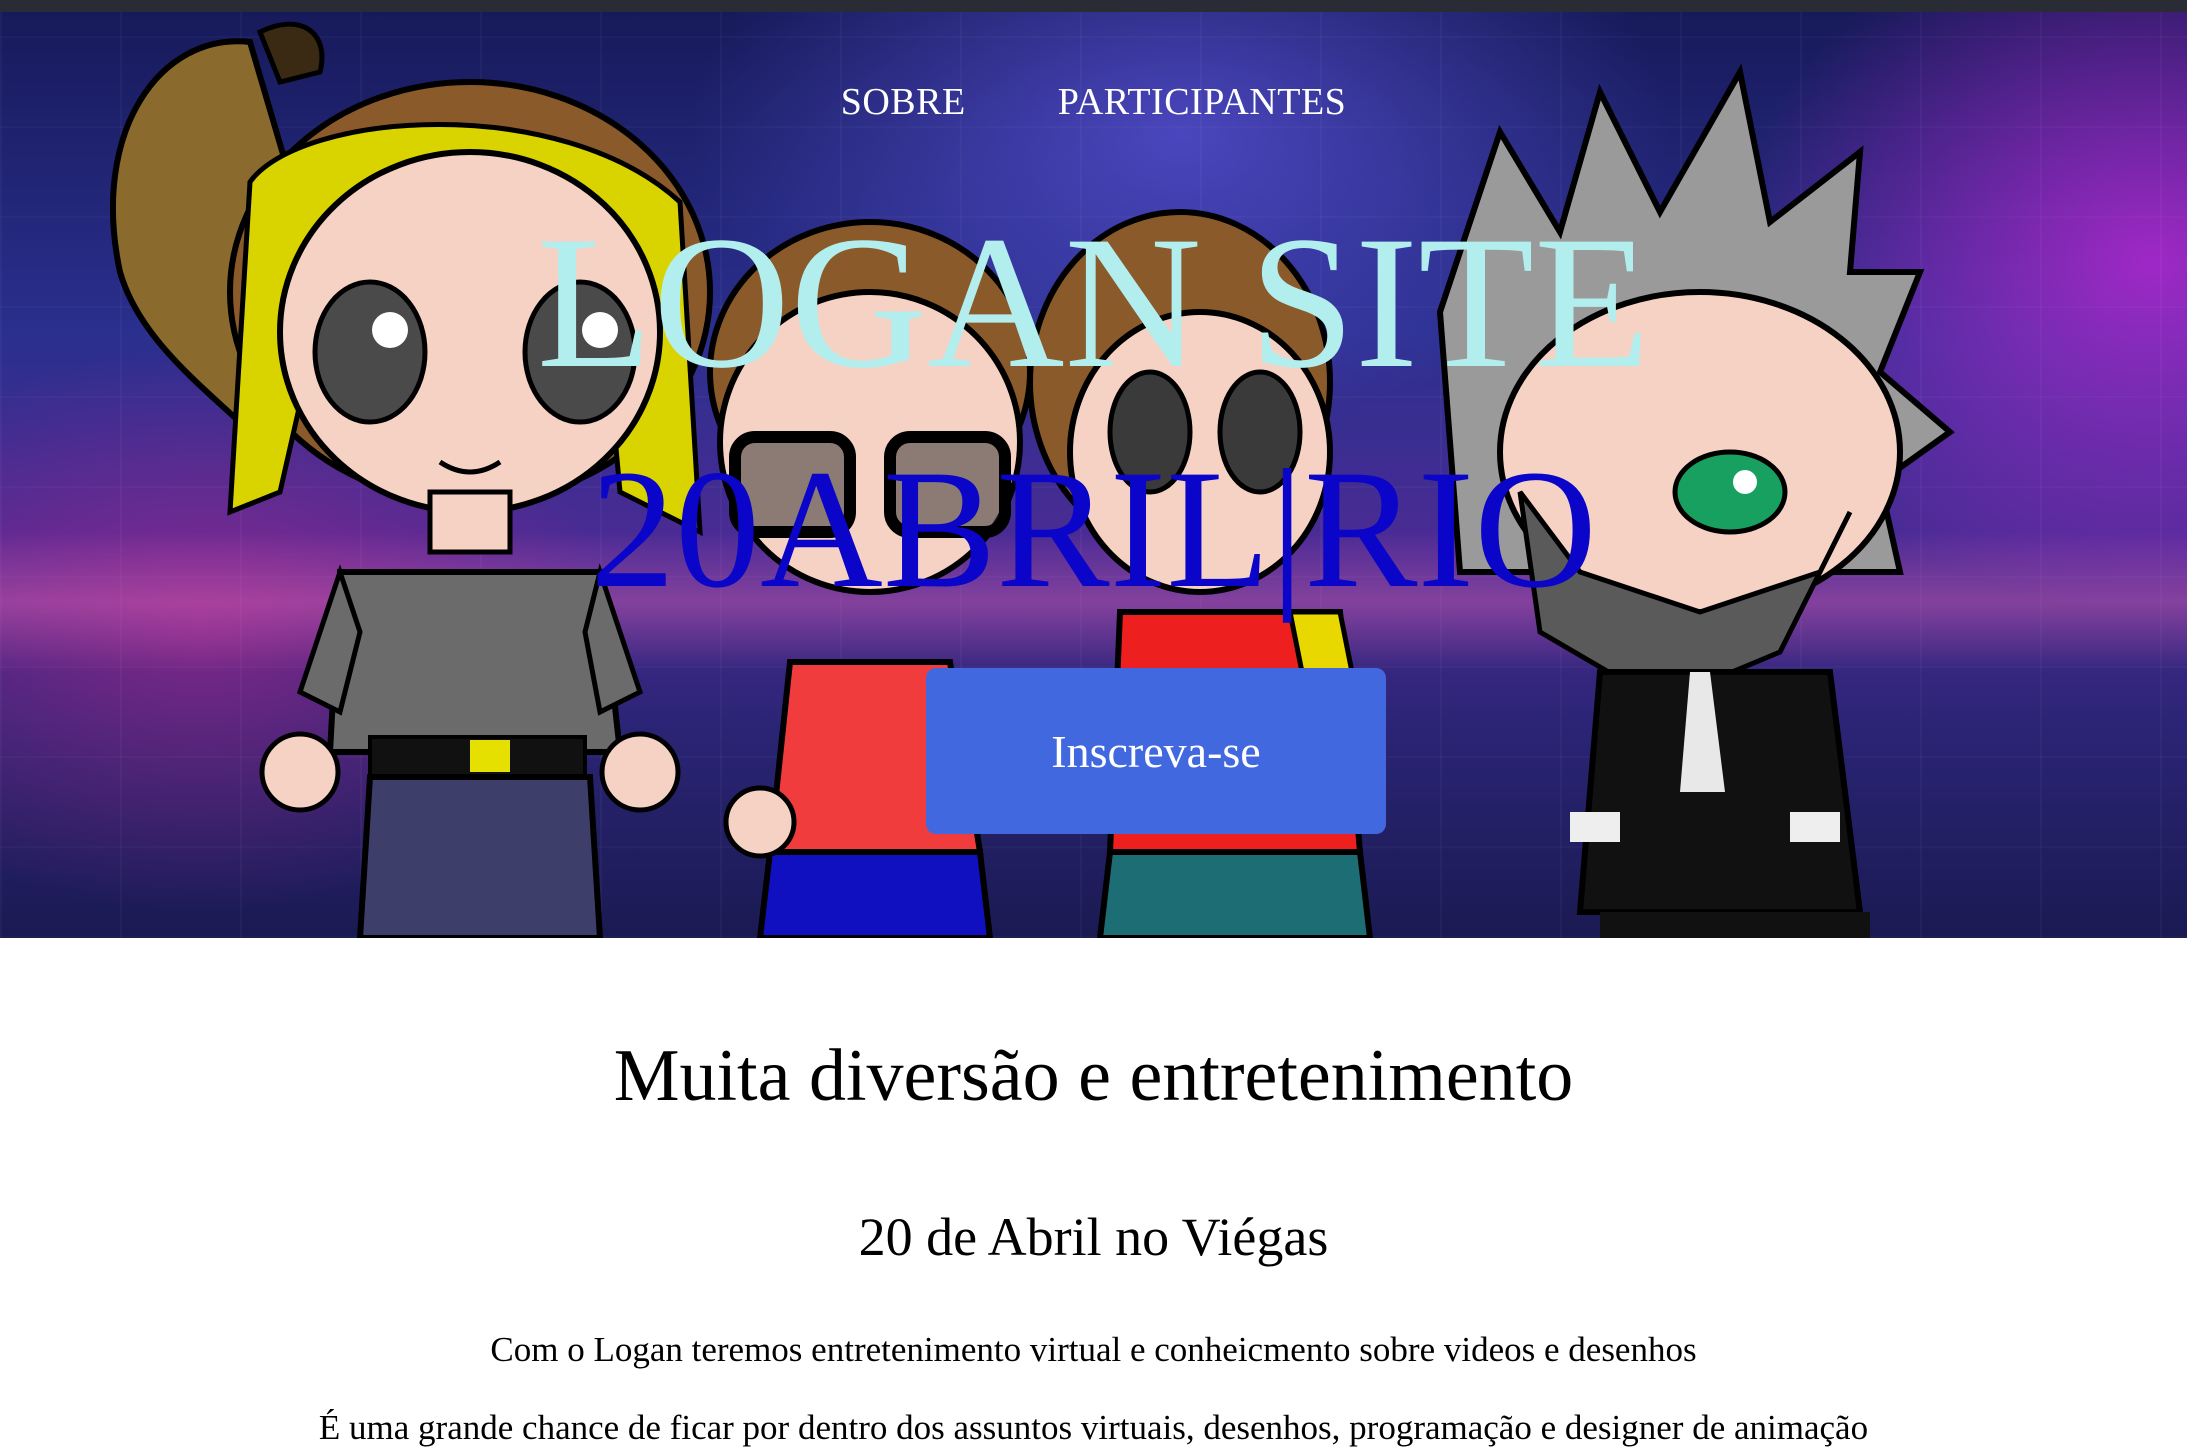 The width and height of the screenshot is (2187, 1455). What do you see at coordinates (1093, 303) in the screenshot?
I see `hero-title: LOGAN SITE` at bounding box center [1093, 303].